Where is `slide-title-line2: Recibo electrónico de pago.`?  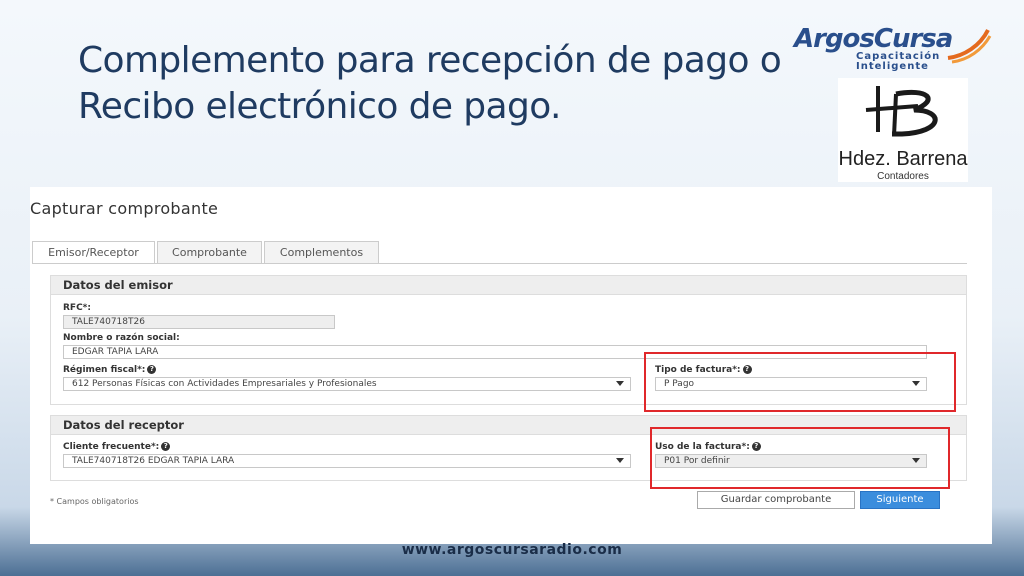
slide-title-line2: Recibo electrónico de pago. is located at coordinates (319, 106).